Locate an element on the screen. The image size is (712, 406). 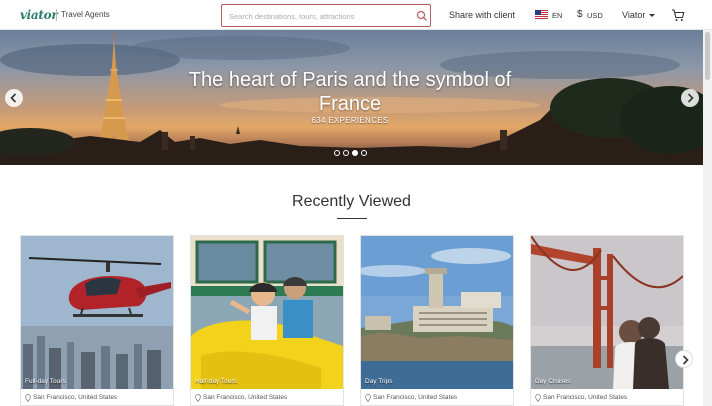
go-car-image is located at coordinates (267, 312).